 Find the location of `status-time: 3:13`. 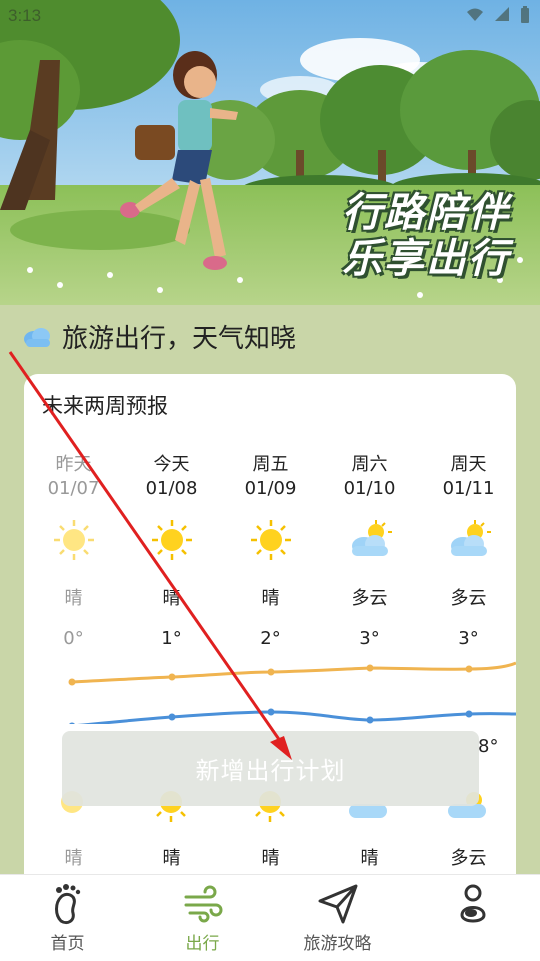

status-time: 3:13 is located at coordinates (25, 15).